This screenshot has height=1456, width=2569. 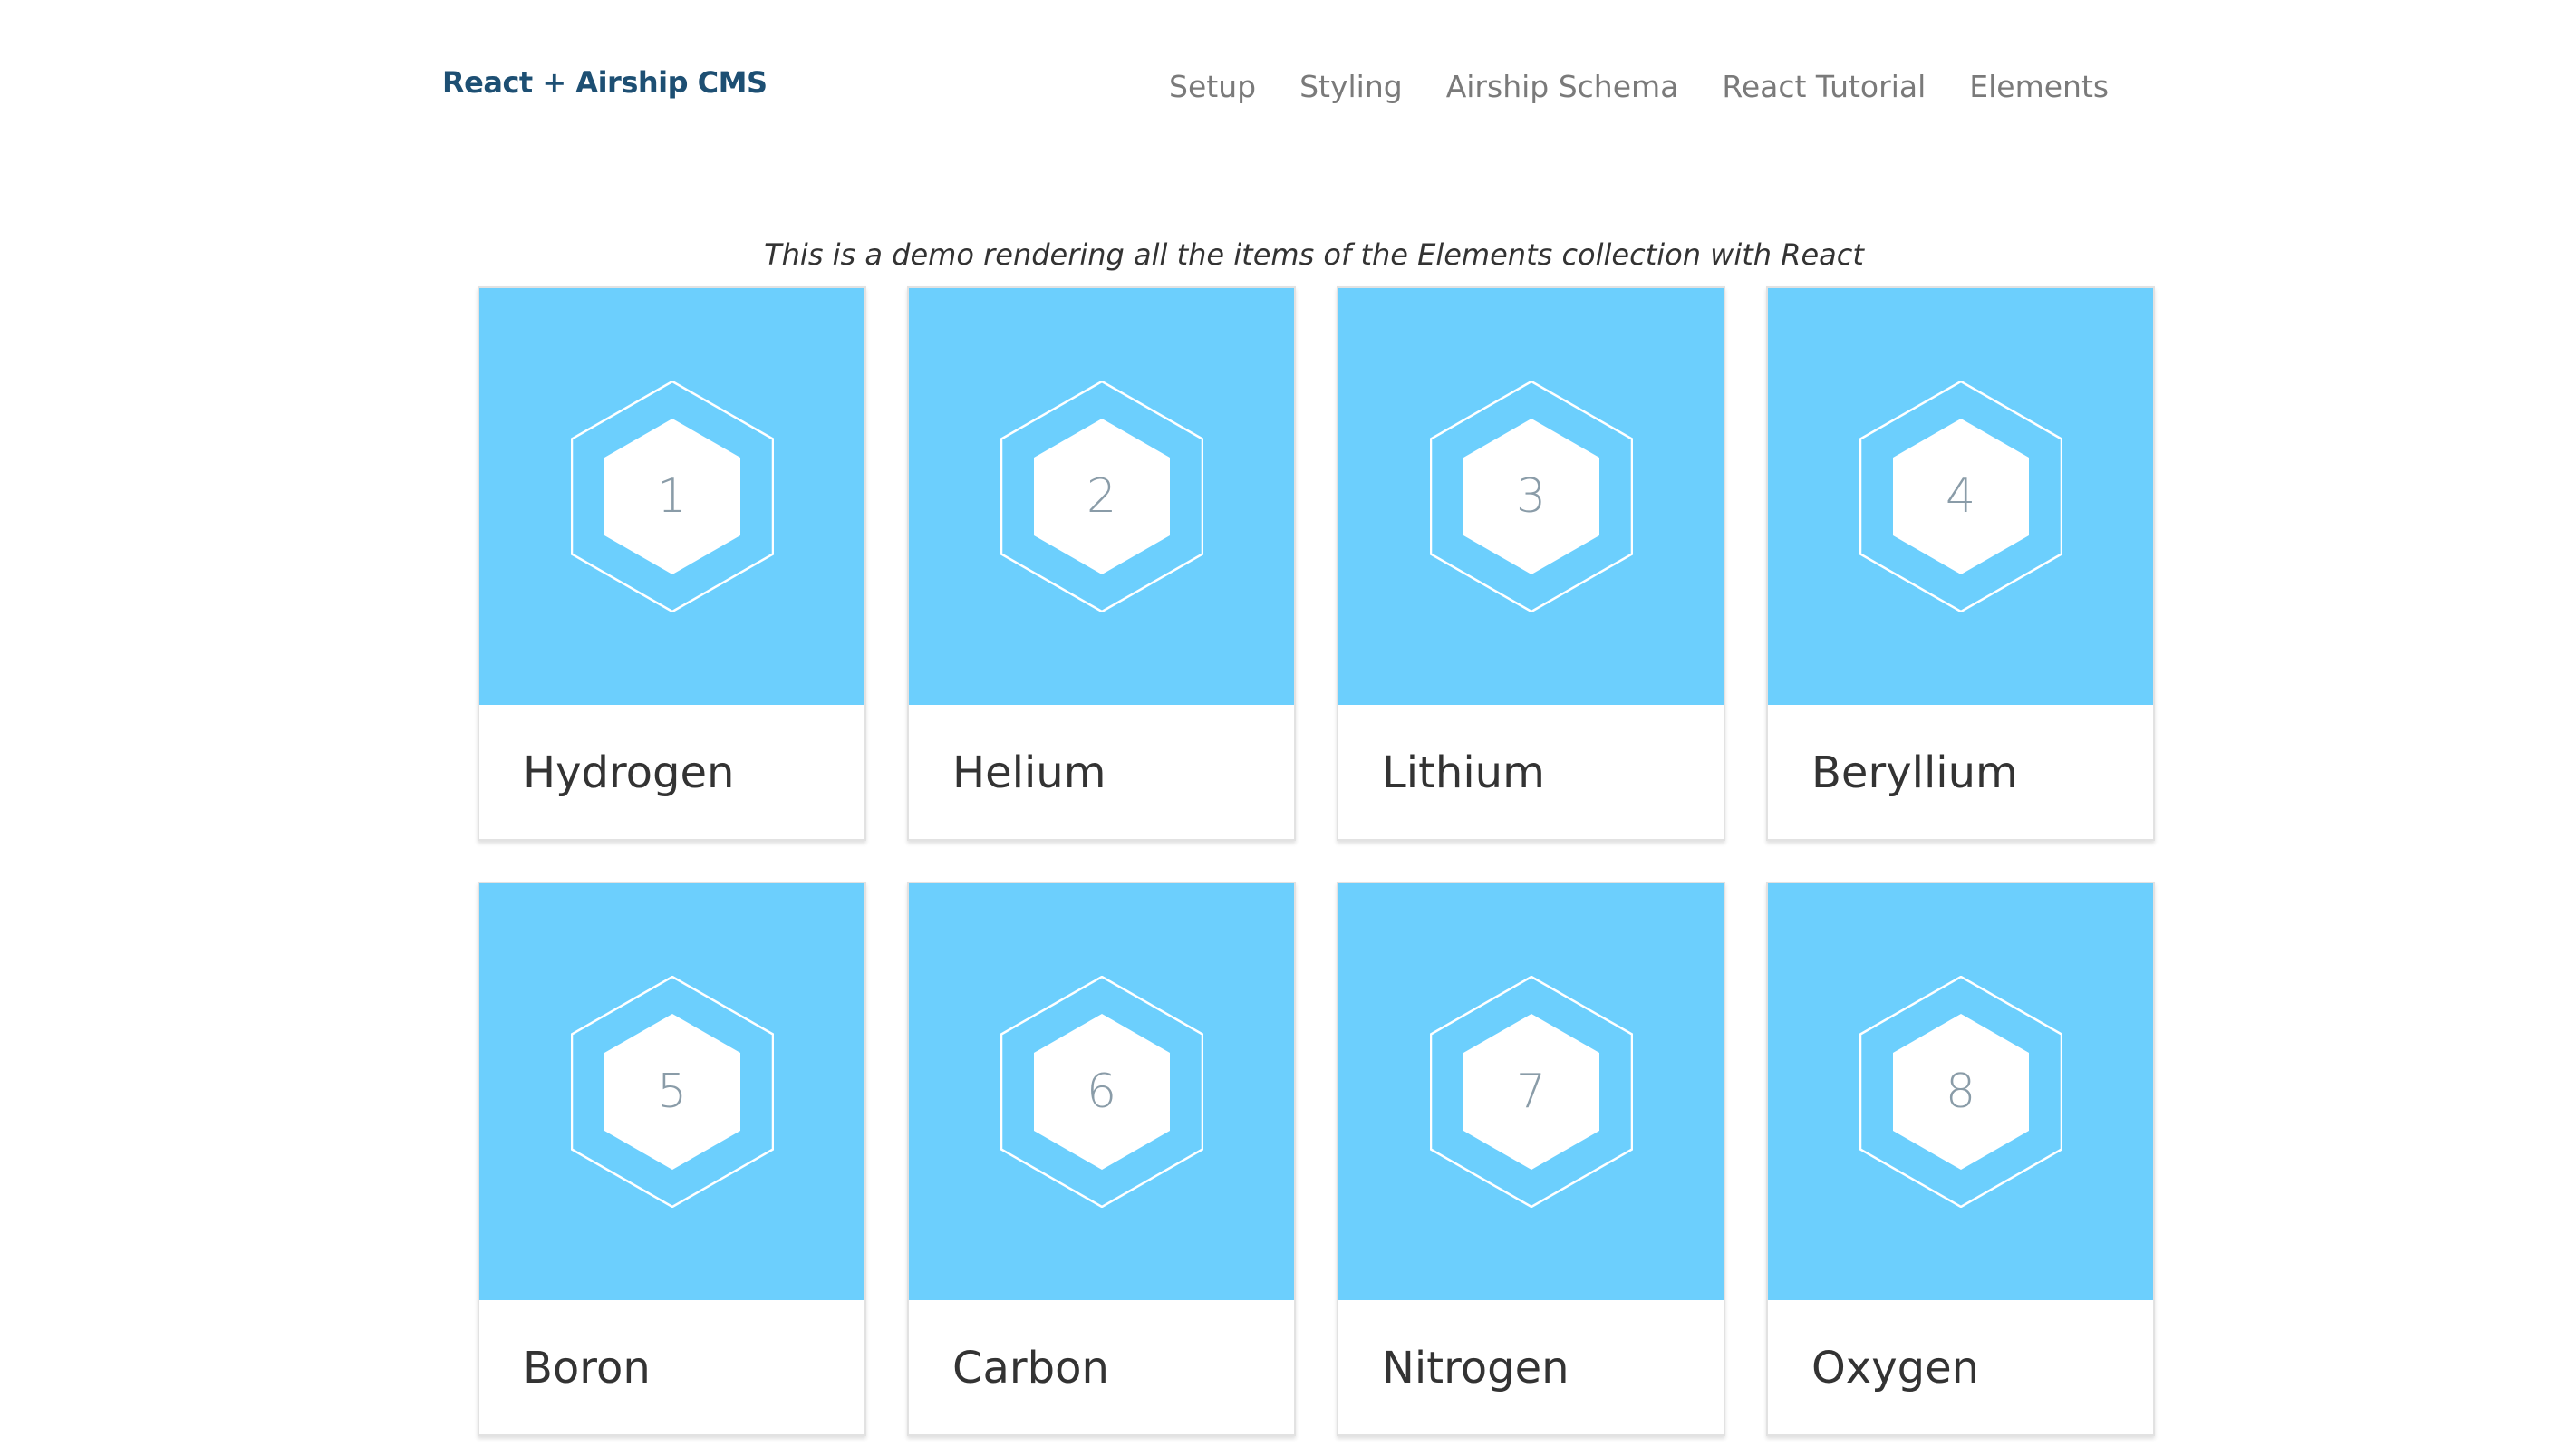 What do you see at coordinates (1475, 1368) in the screenshot?
I see `element-name: Nitrogen` at bounding box center [1475, 1368].